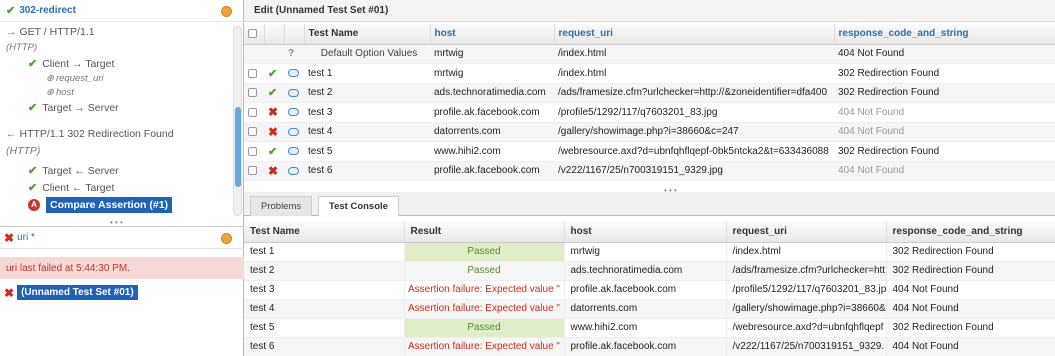 This screenshot has height=356, width=1055. I want to click on row-name: test 2, so click(367, 93).